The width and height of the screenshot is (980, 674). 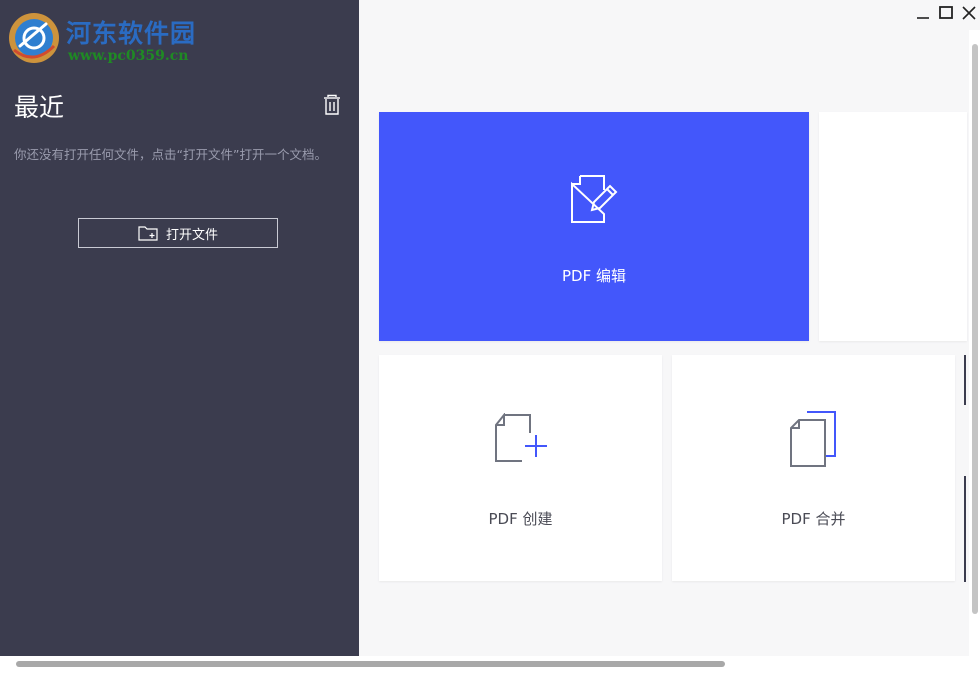 I want to click on blank-card, so click(x=893, y=226).